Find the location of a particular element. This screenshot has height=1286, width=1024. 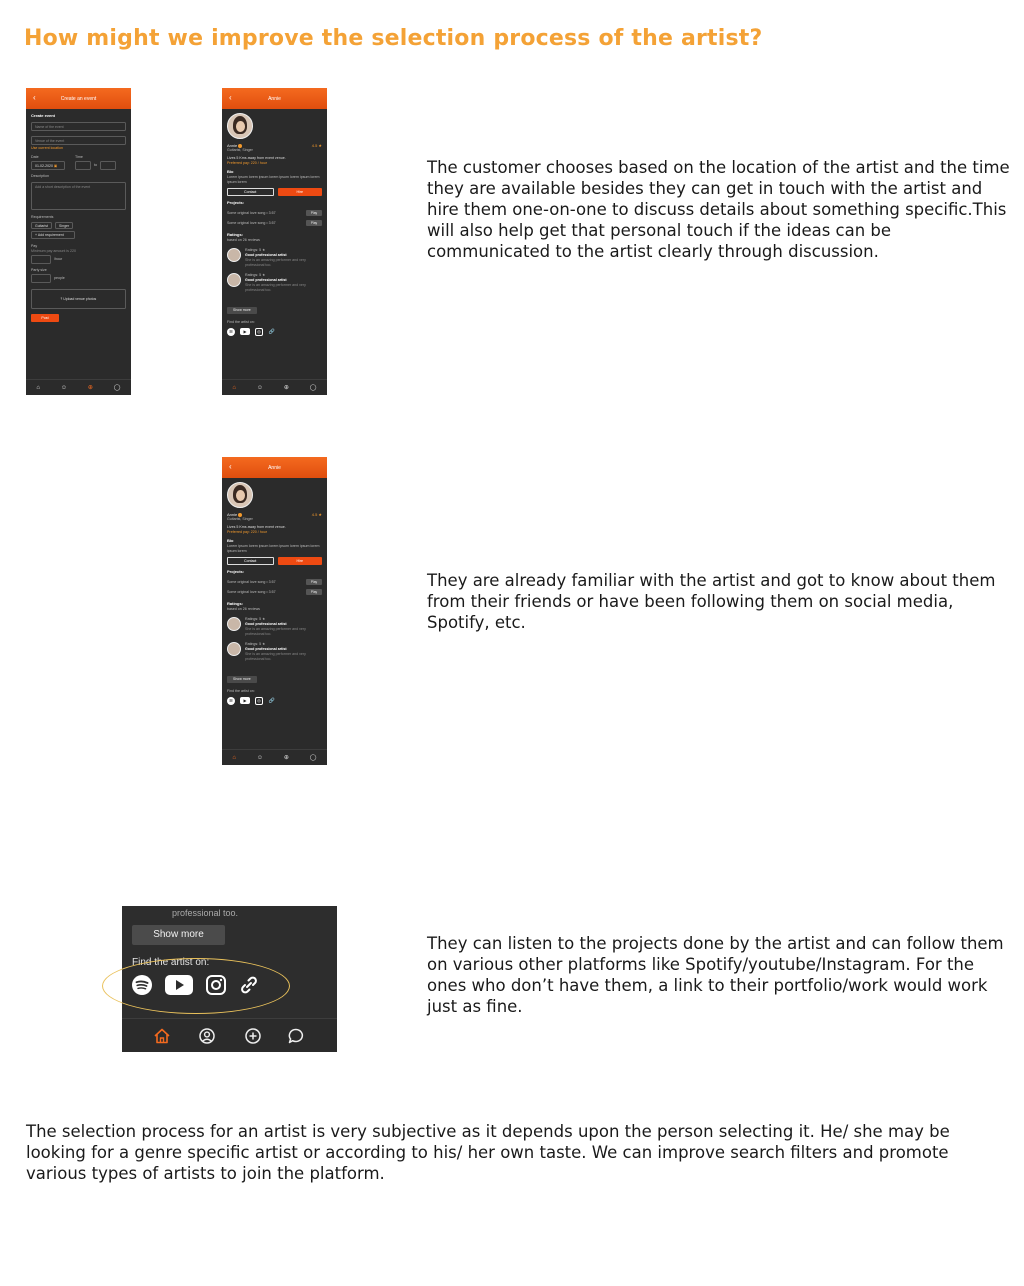

screen-title: Create an event is located at coordinates (78, 98).